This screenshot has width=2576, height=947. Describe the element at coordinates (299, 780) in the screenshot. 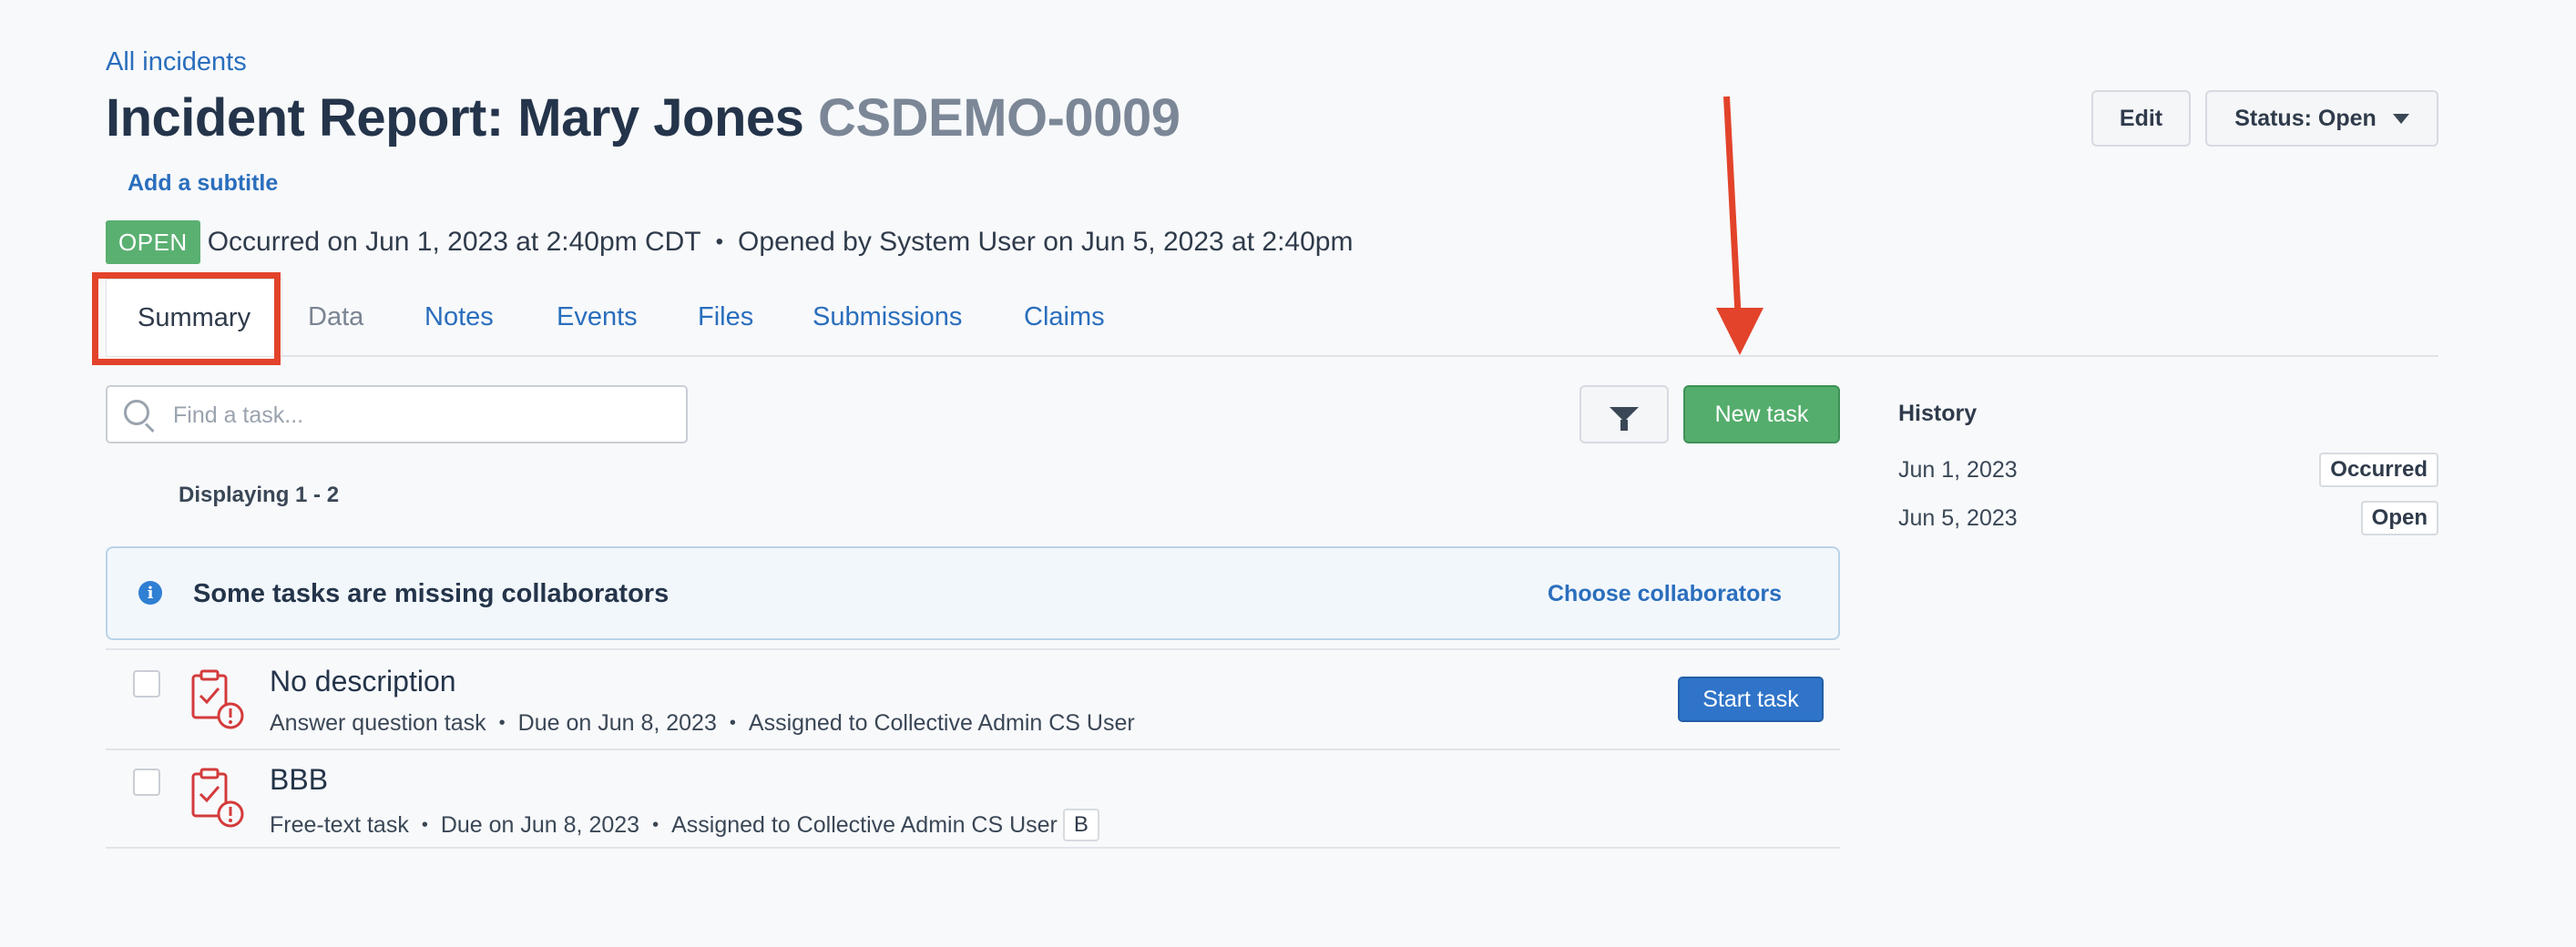

I see `task-title: BBB` at that location.